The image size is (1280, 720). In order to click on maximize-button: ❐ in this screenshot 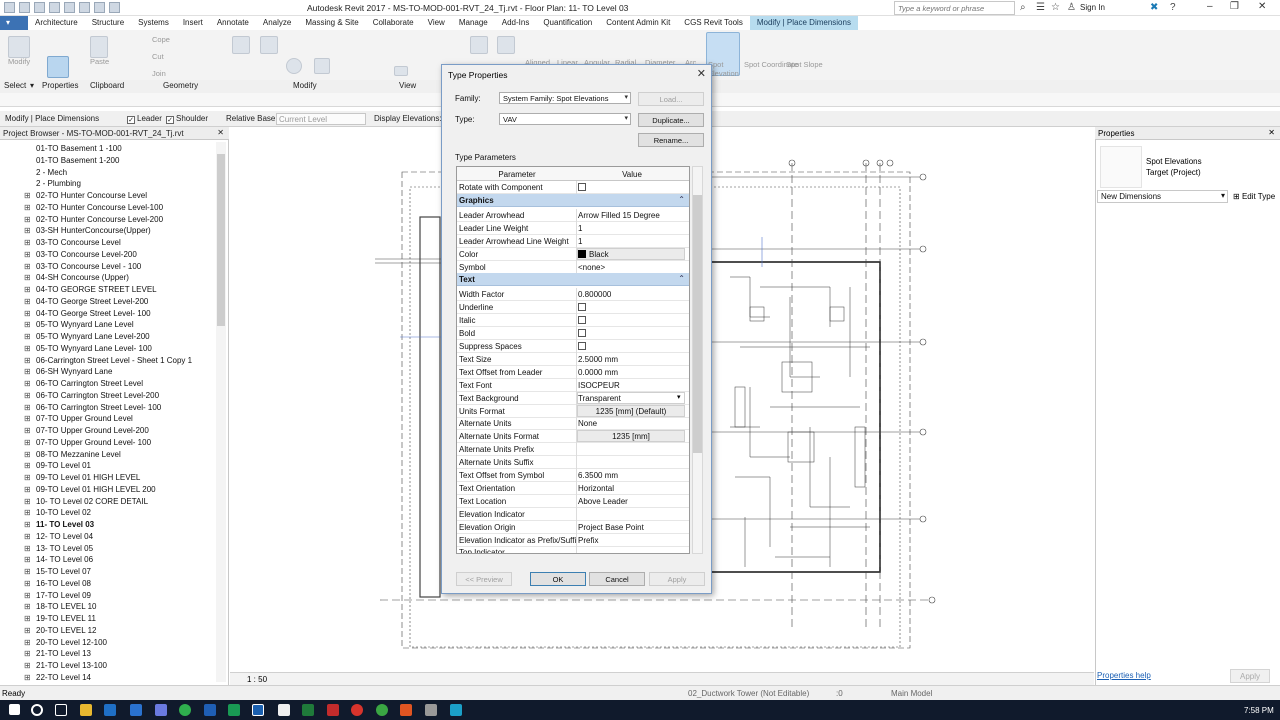, I will do `click(1234, 6)`.